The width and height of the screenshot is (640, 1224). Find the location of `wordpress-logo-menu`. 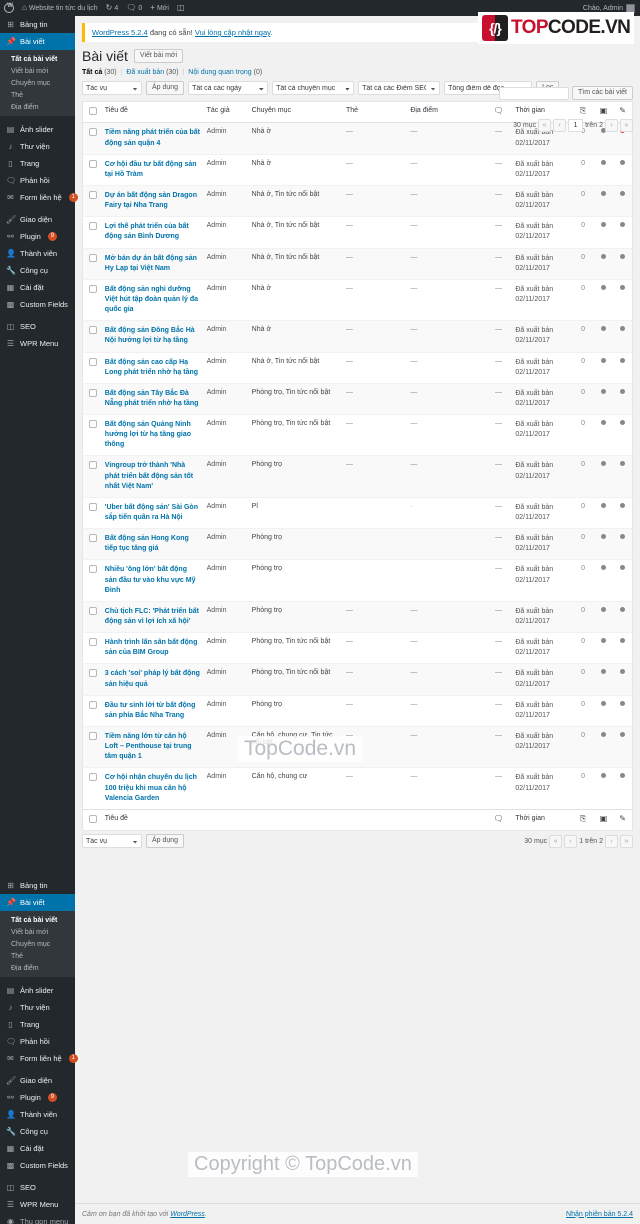

wordpress-logo-menu is located at coordinates (9, 8).